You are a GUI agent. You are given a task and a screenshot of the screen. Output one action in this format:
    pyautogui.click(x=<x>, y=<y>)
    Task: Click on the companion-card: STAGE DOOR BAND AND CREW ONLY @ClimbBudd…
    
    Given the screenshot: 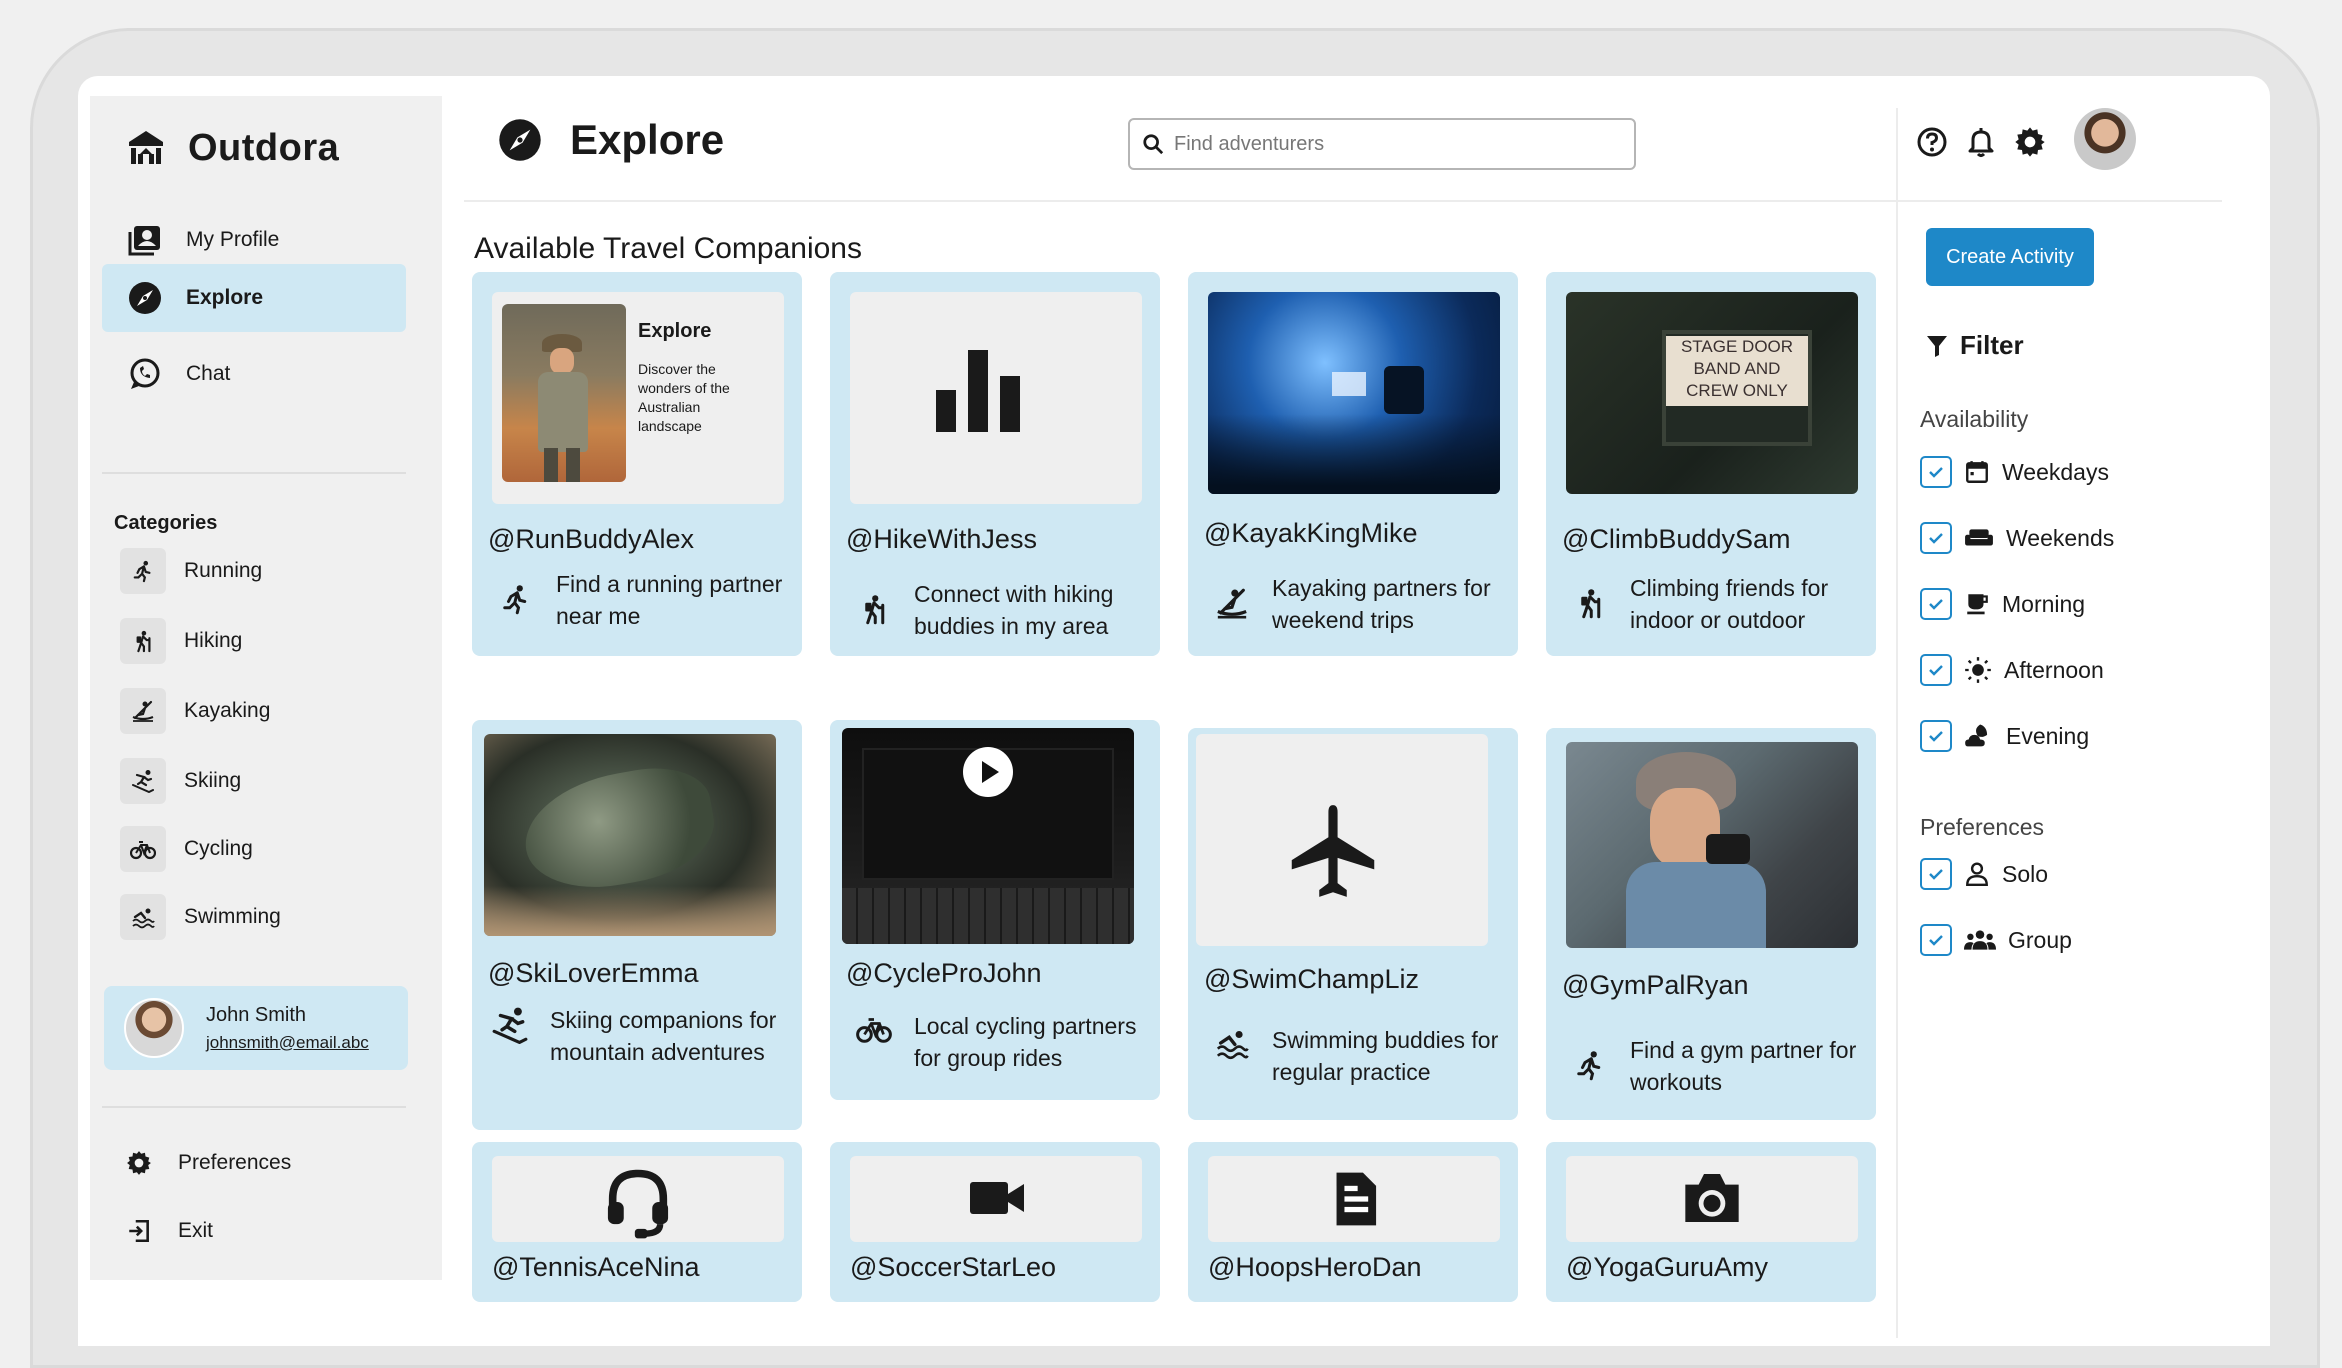 What is the action you would take?
    pyautogui.click(x=1711, y=464)
    